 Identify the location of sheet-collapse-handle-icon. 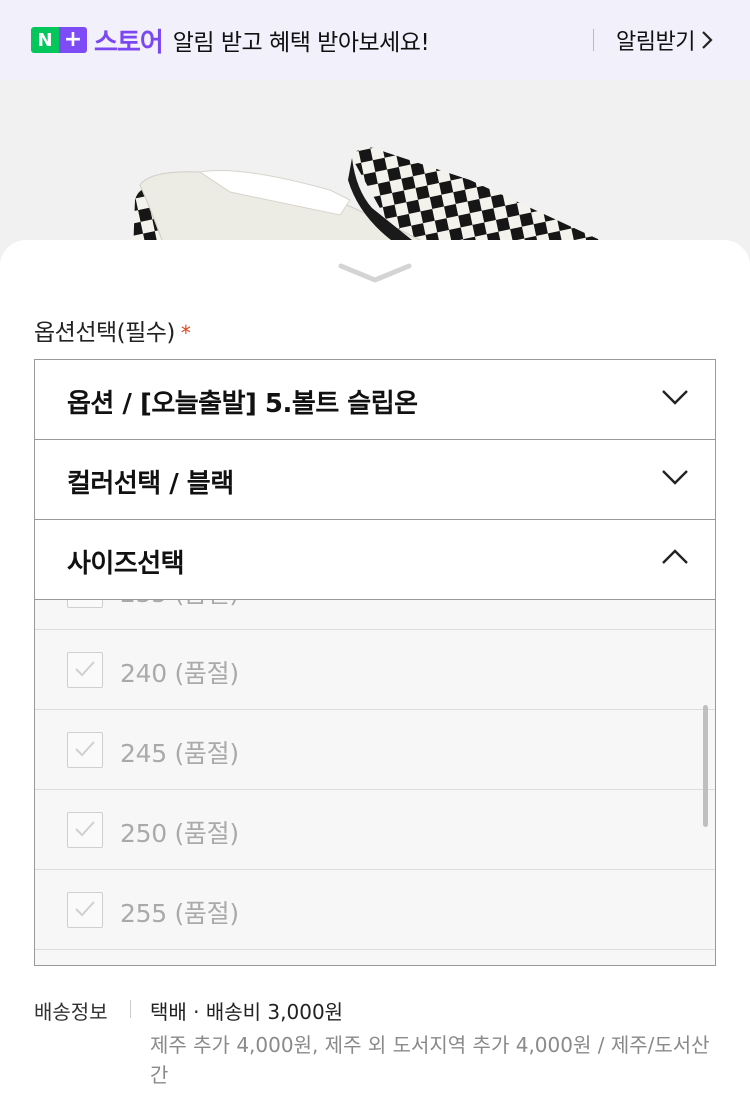
(375, 273).